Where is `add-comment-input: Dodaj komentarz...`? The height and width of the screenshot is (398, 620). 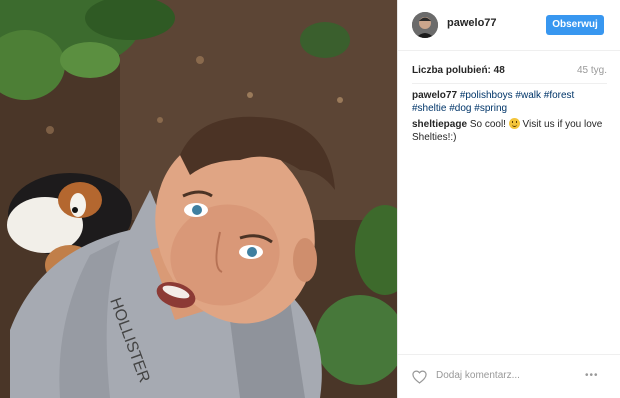 add-comment-input: Dodaj komentarz... is located at coordinates (478, 375).